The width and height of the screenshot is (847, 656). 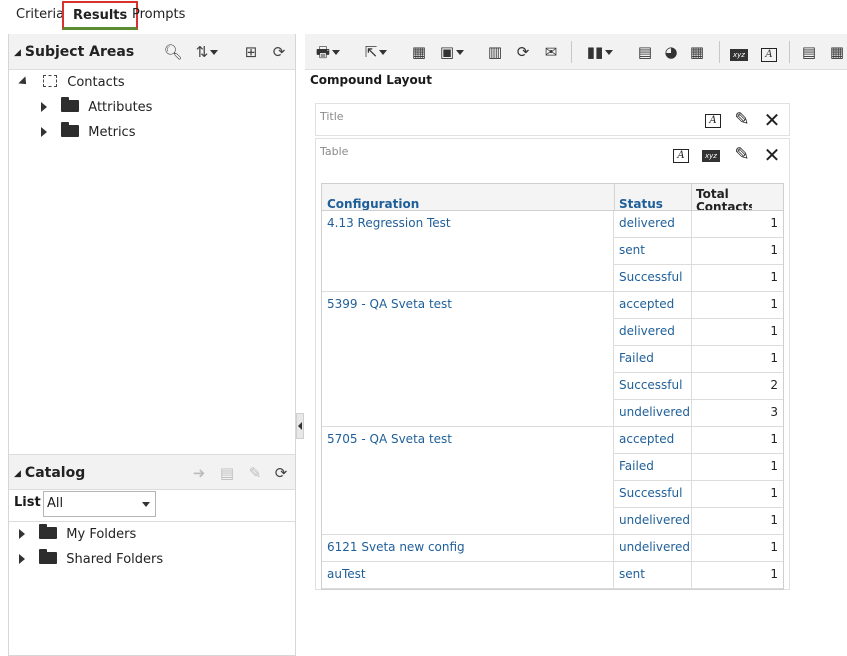 What do you see at coordinates (576, 52) in the screenshot?
I see `results-toolbar: 🖶 ⇱ ▦ ▣ ▥ ⟳ ✉ ▮▮ ▤ ◕ ▦ xyz A ▤ ▦` at bounding box center [576, 52].